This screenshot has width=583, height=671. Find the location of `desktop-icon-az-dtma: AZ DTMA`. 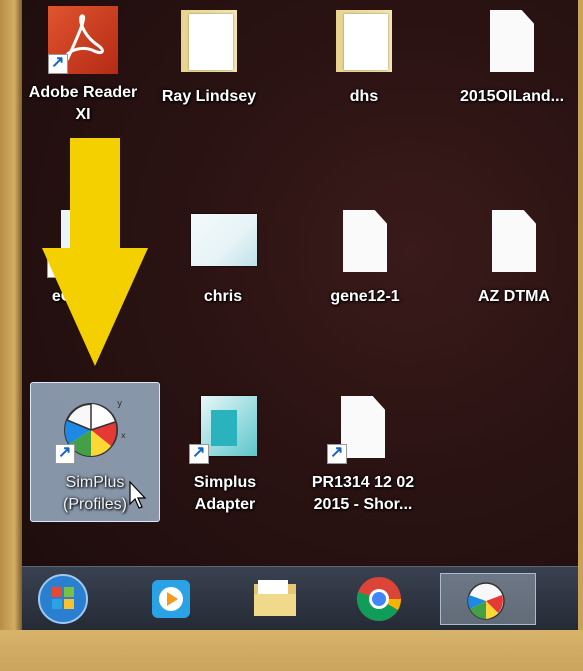

desktop-icon-az-dtma: AZ DTMA is located at coordinates (513, 257).